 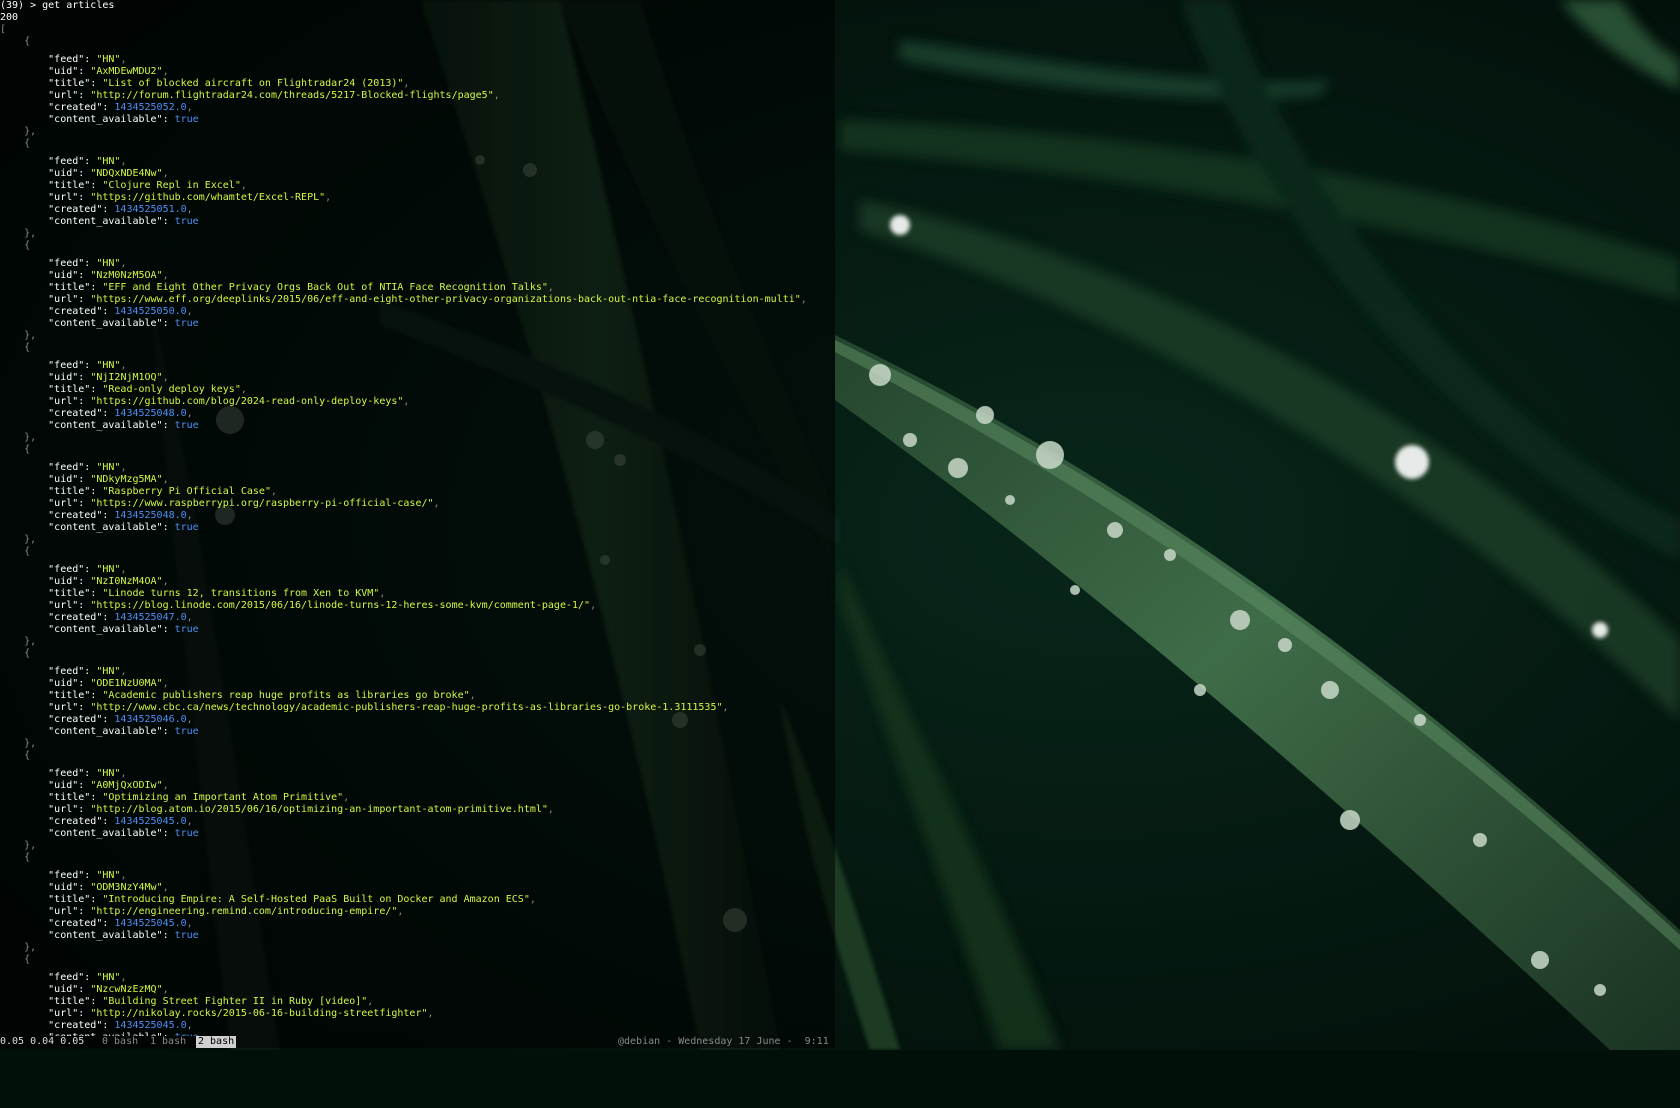 I want to click on tmux-window-1: 1 bash, so click(x=168, y=1042).